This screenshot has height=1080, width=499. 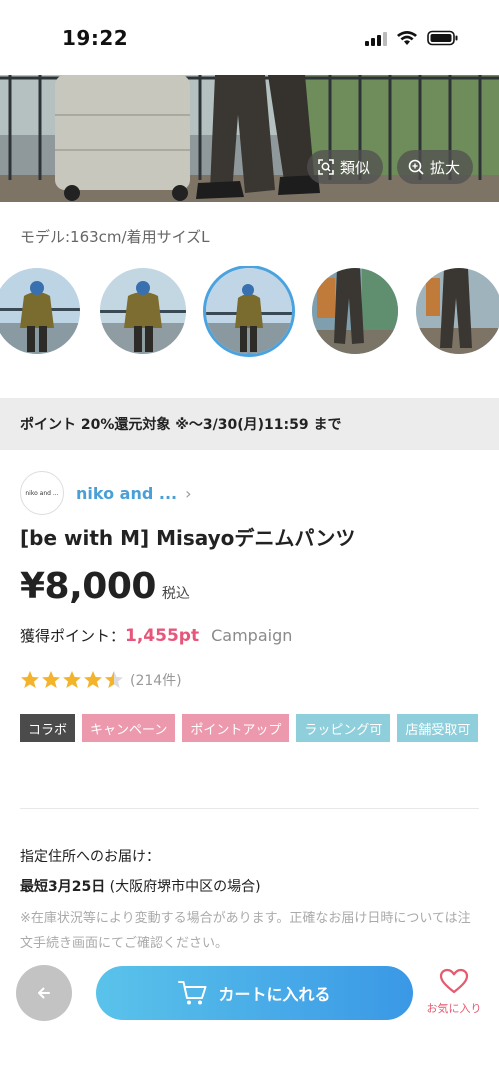 I want to click on price-row: ¥8,000 税込, so click(x=105, y=586).